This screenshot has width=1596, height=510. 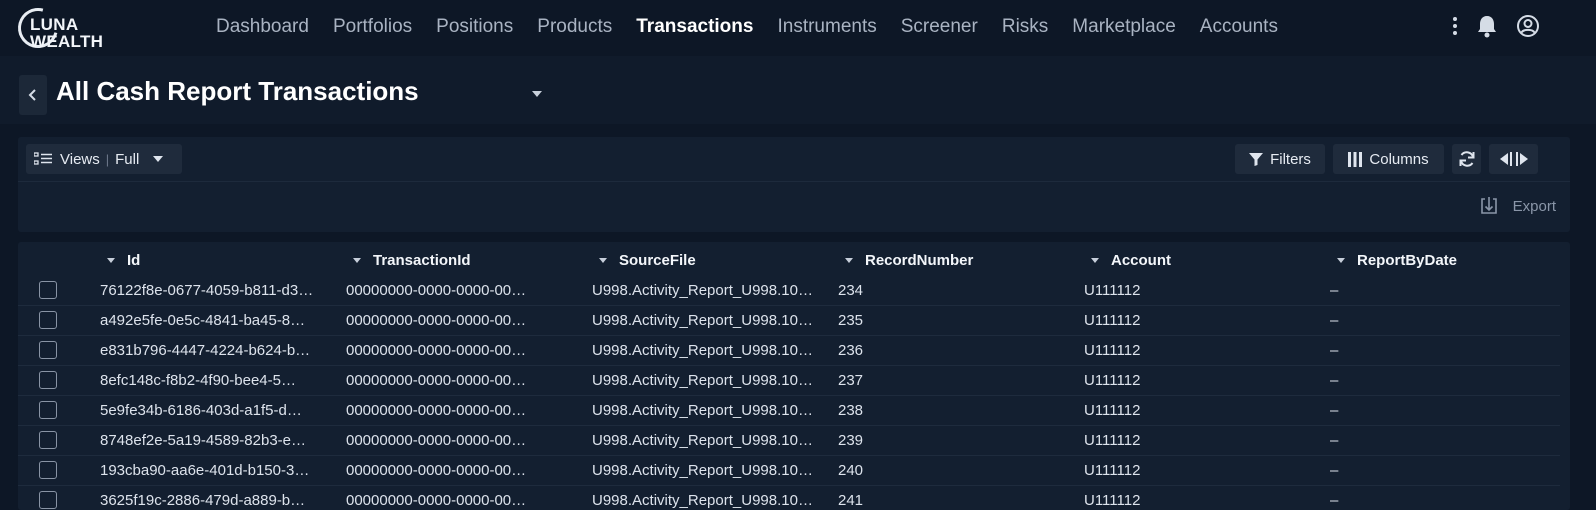 I want to click on export-button: Export, so click(x=1517, y=206).